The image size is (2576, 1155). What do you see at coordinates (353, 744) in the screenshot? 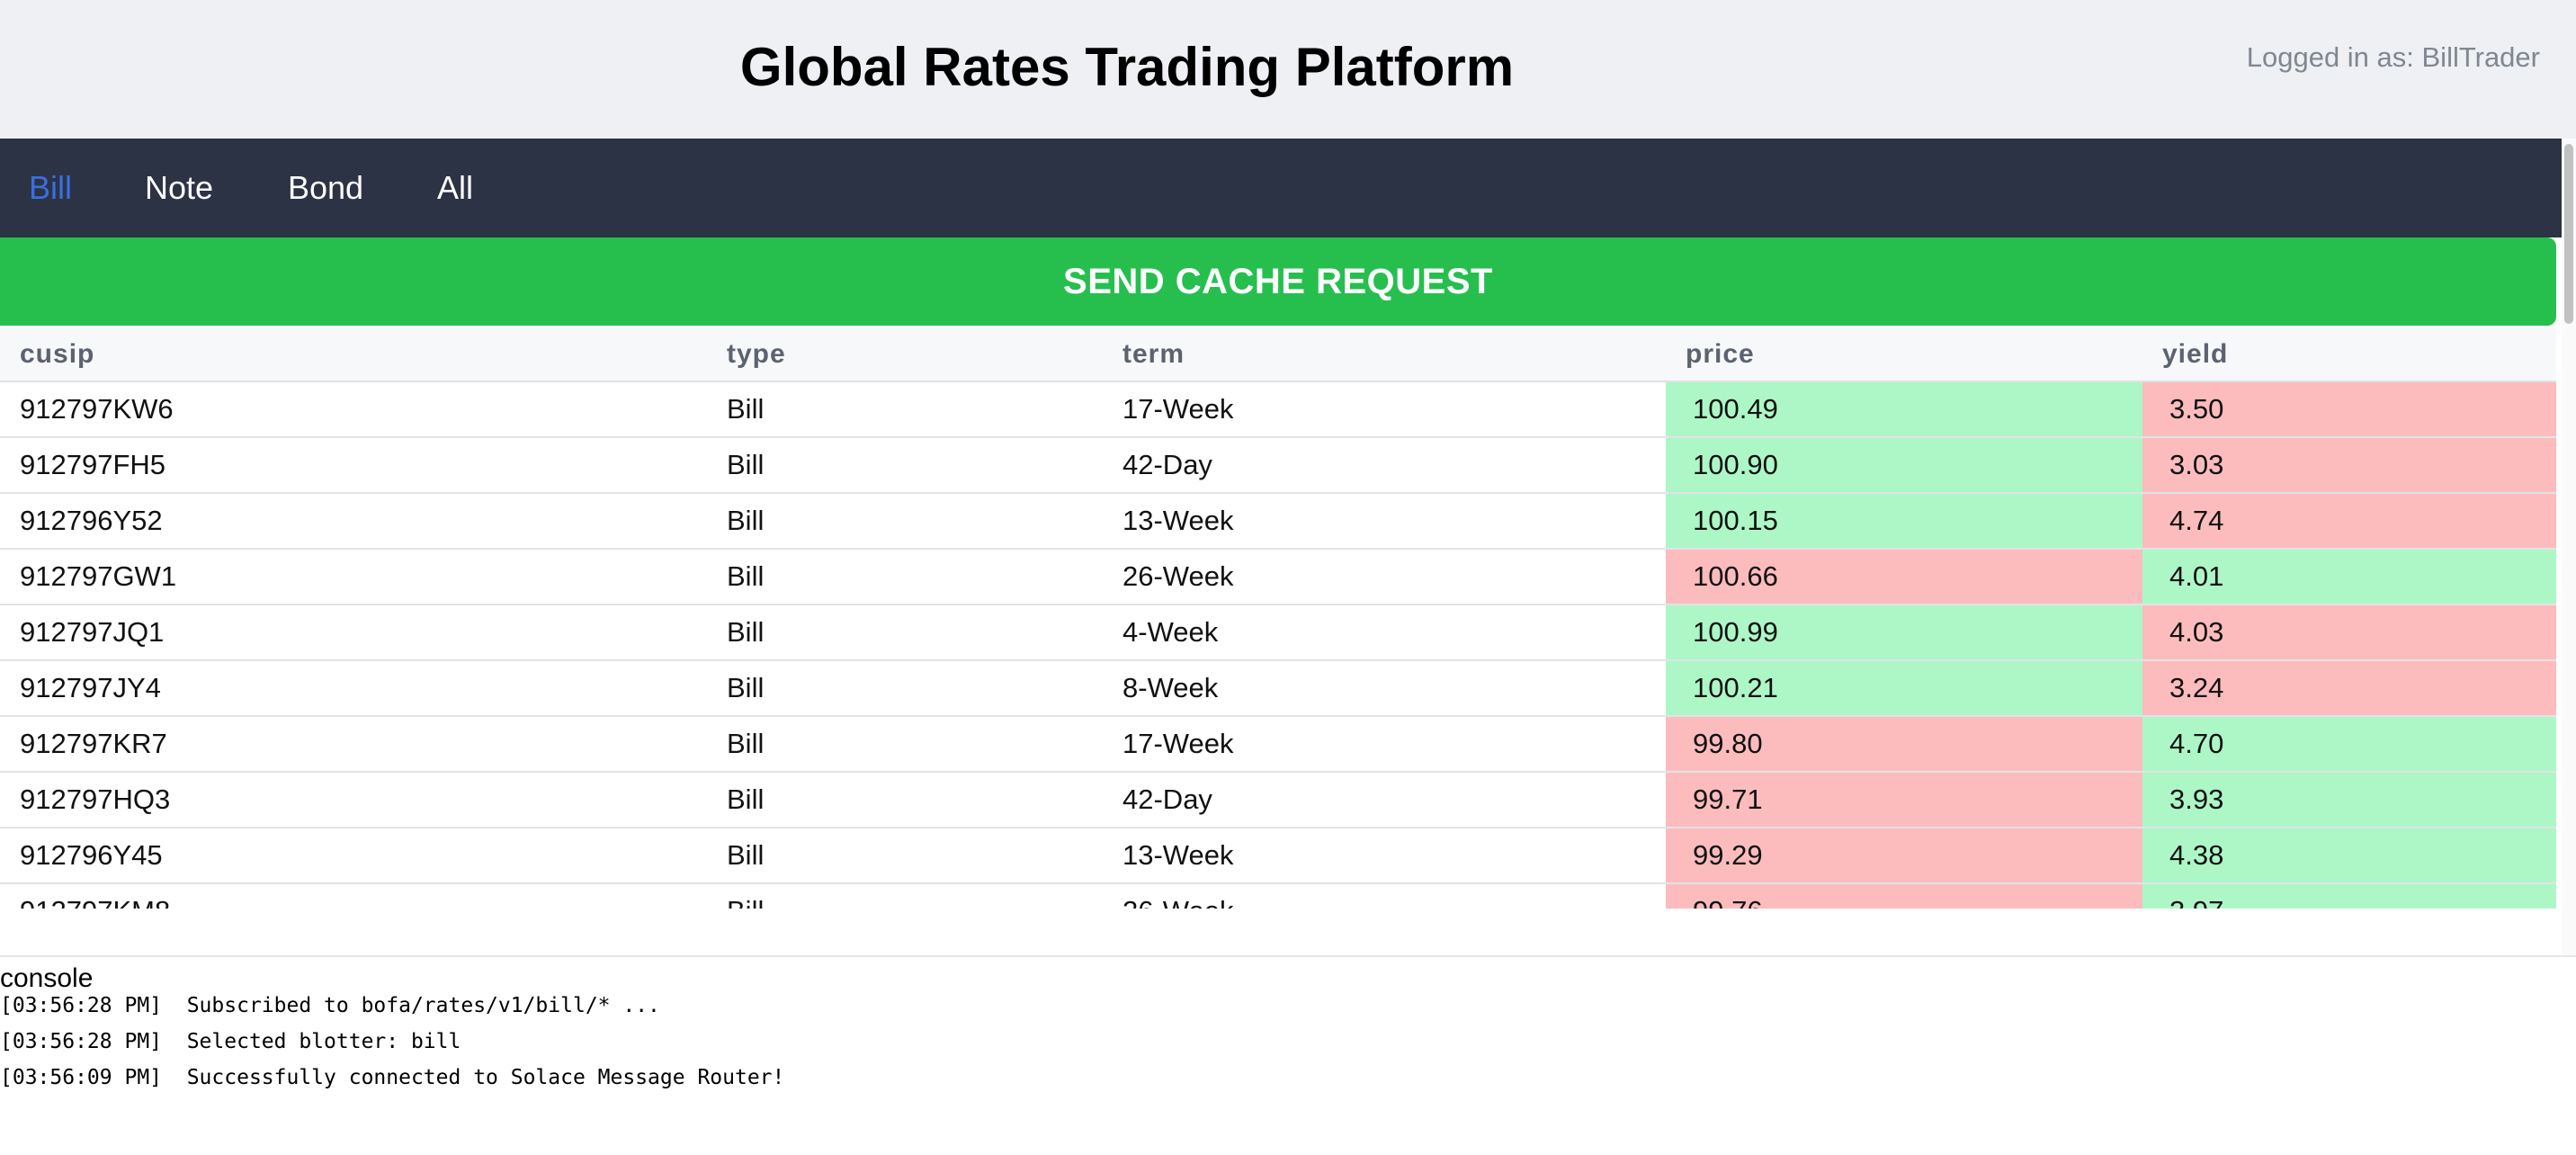
I see `cell-cusip: 912797KR7` at bounding box center [353, 744].